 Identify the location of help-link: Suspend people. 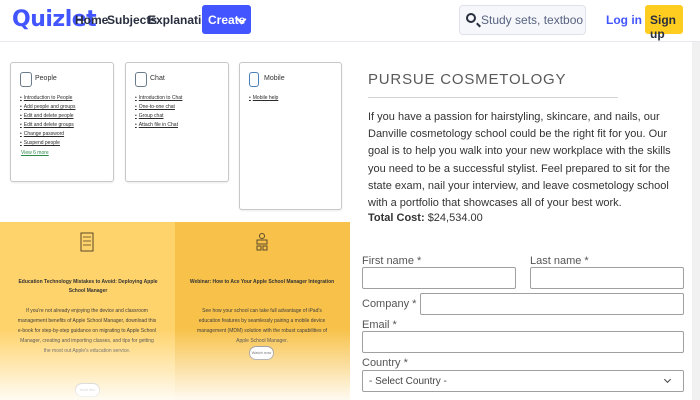
(47, 143).